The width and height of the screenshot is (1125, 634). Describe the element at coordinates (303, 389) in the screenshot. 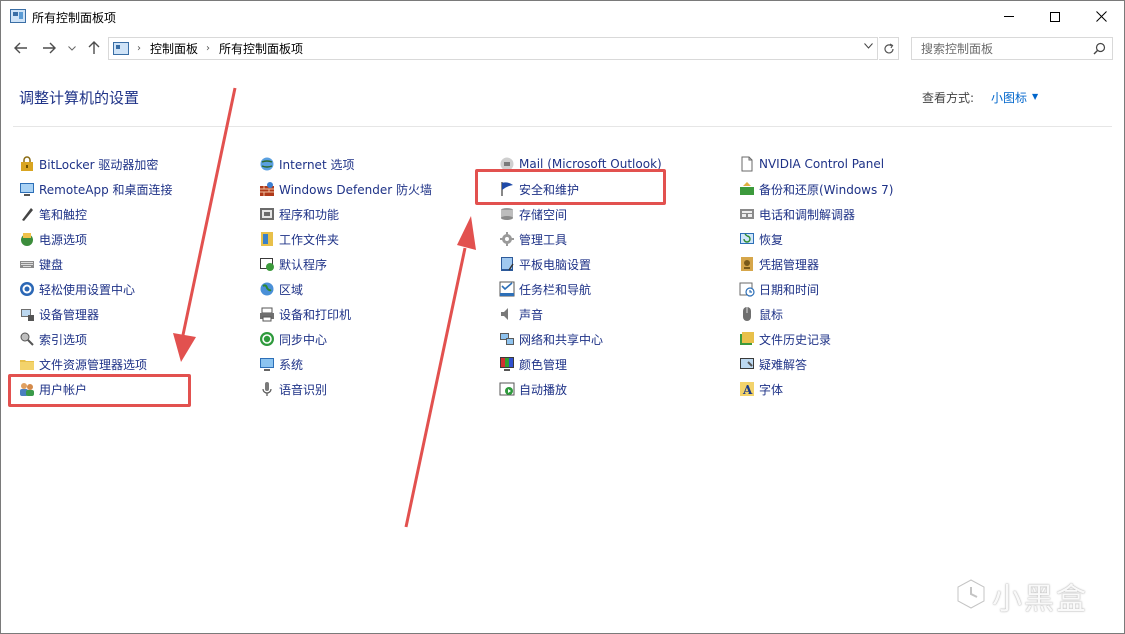

I see `control-panel-item-label: 语音识别` at that location.